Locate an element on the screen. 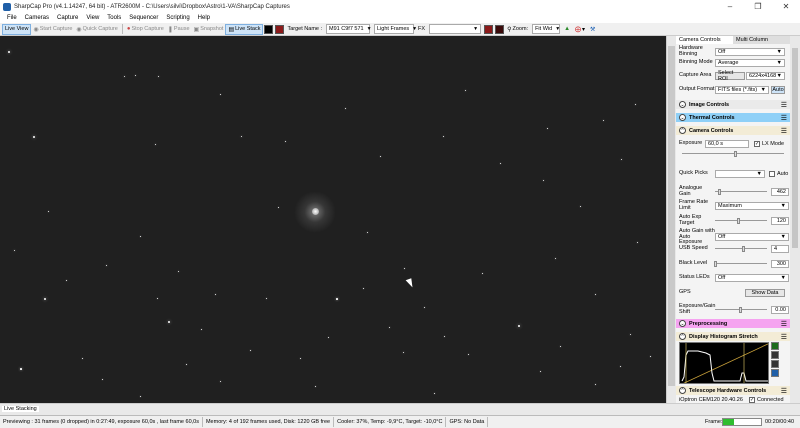 This screenshot has height=428, width=800. exposure-gain-shift-knob is located at coordinates (740, 309).